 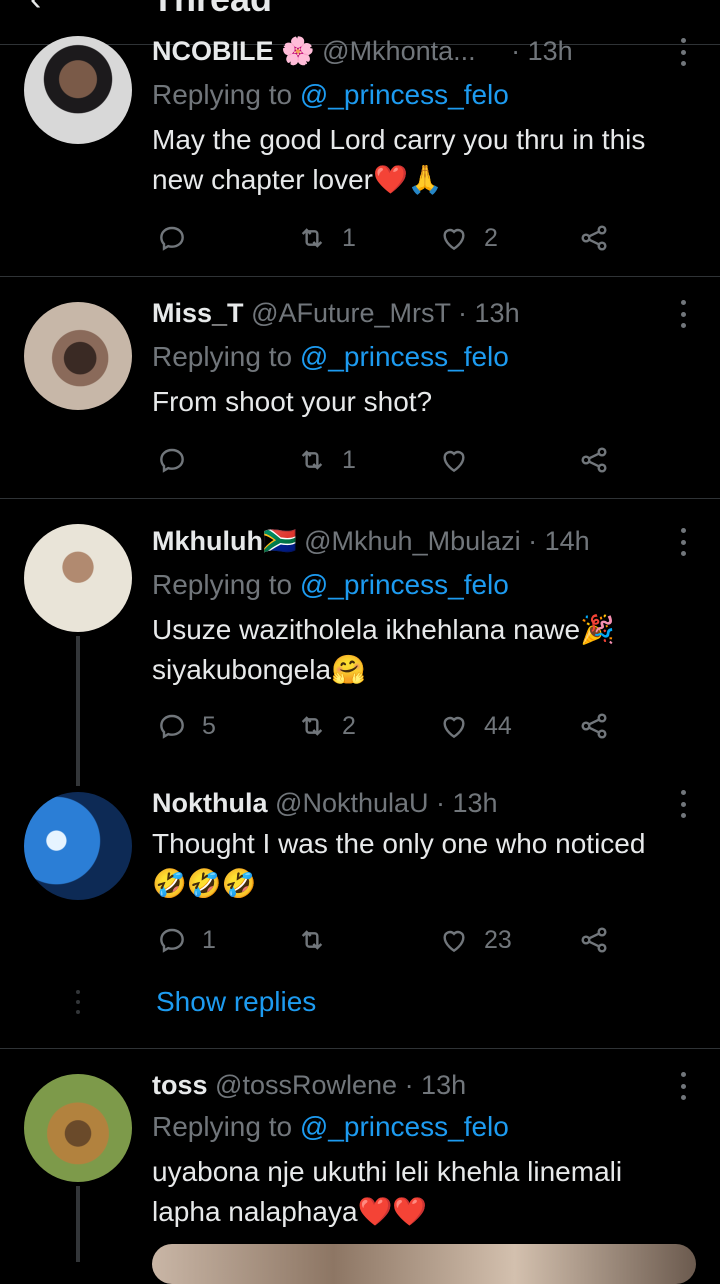 What do you see at coordinates (597, 629) in the screenshot?
I see `text-emoji: 🎉` at bounding box center [597, 629].